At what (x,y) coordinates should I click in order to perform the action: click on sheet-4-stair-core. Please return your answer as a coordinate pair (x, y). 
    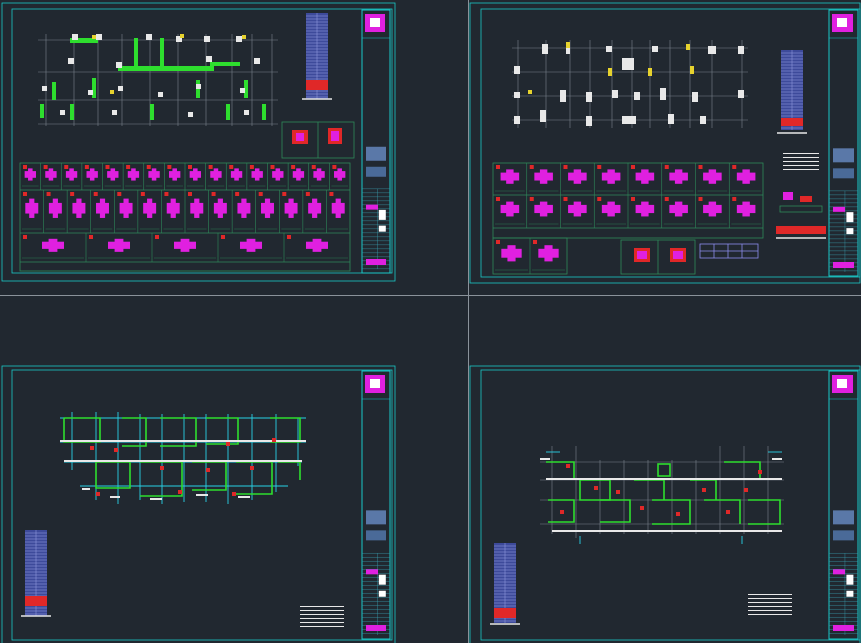
    Looking at the image, I should click on (664, 470).